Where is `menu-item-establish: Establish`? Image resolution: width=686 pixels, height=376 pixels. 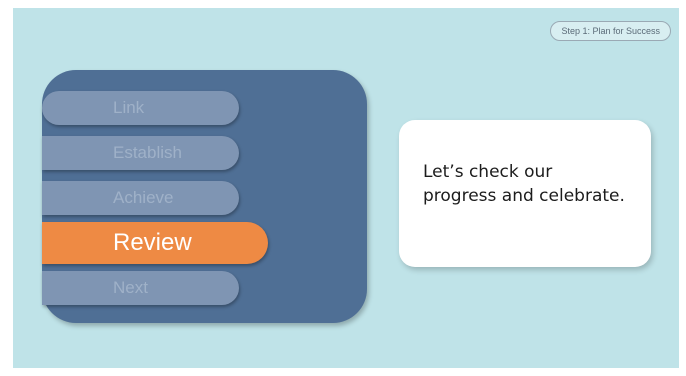
menu-item-establish: Establish is located at coordinates (140, 153).